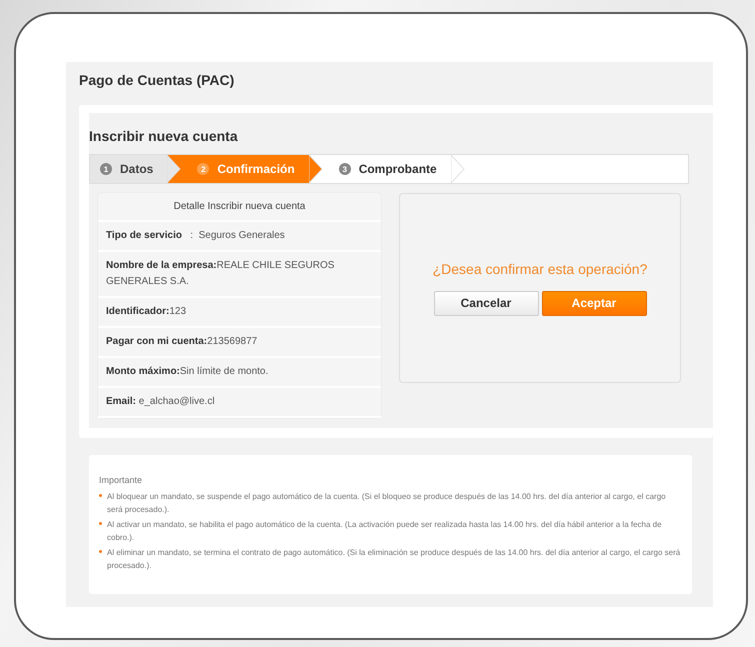 The height and width of the screenshot is (647, 755). What do you see at coordinates (157, 80) in the screenshot?
I see `page-title: Pago de Cuentas (PAC)` at bounding box center [157, 80].